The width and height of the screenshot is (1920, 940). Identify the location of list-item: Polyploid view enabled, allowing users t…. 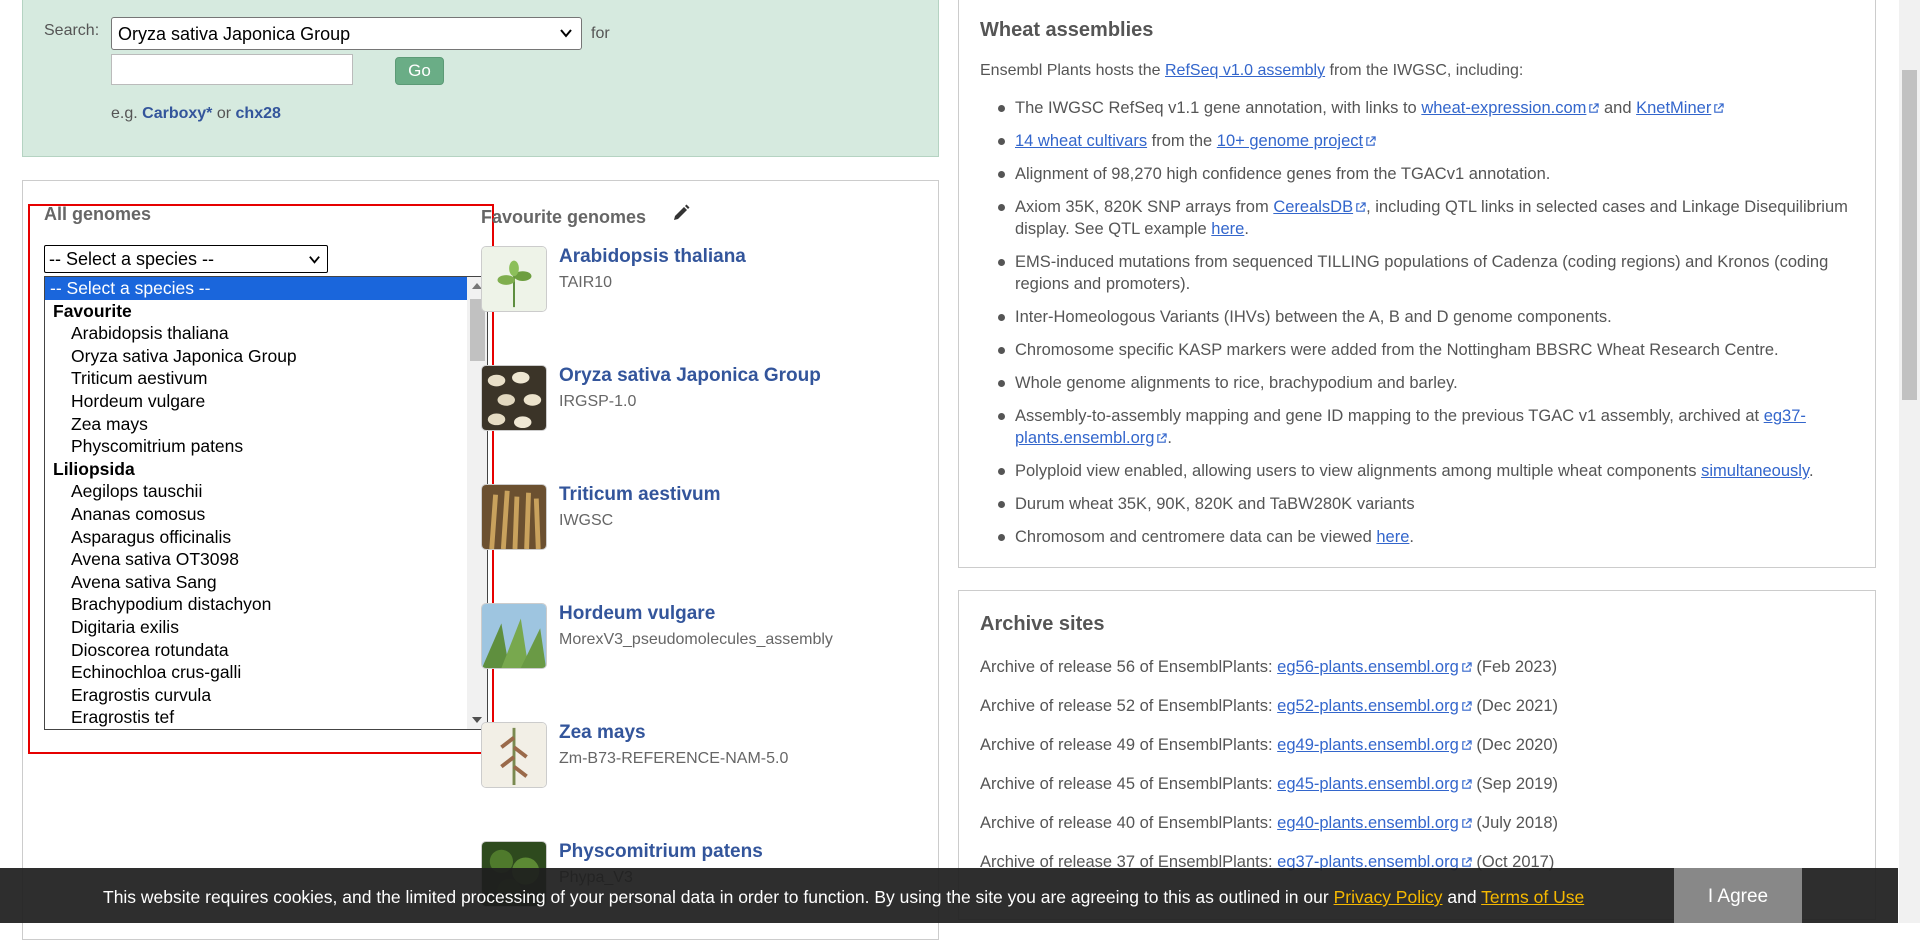
(1420, 471).